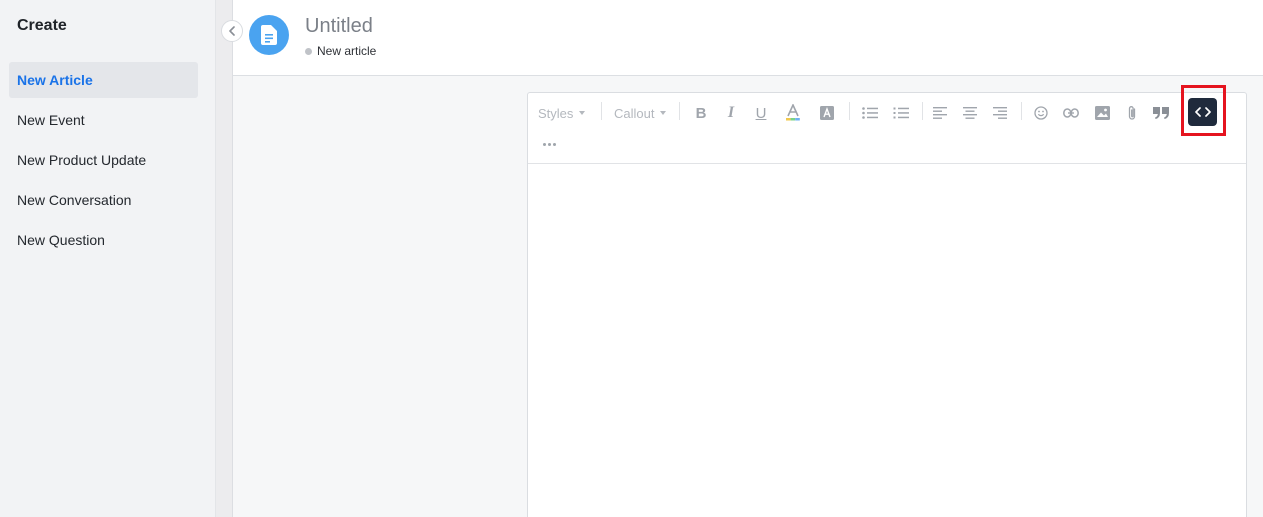 The height and width of the screenshot is (517, 1263). What do you see at coordinates (339, 26) in the screenshot?
I see `article-title: Untitled` at bounding box center [339, 26].